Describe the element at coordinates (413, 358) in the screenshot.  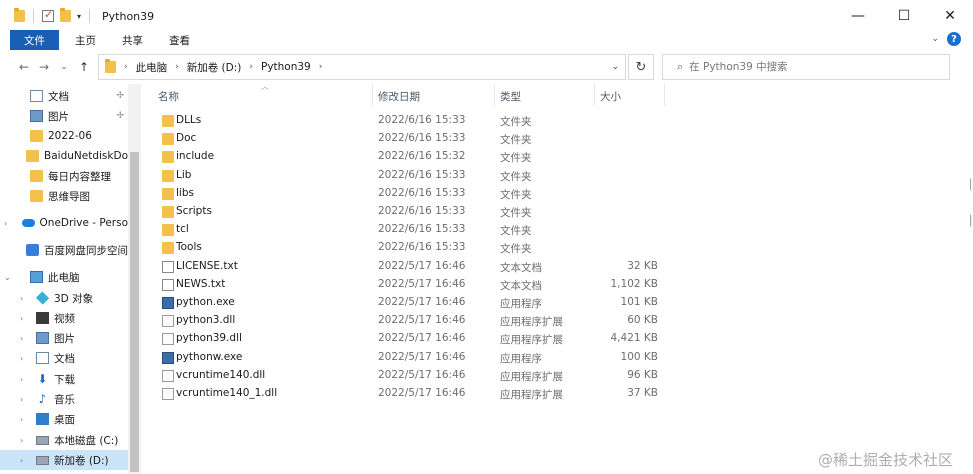
I see `file-row: pythonw.exe 2022/5/17 16:46 应用程序 100 KB` at that location.